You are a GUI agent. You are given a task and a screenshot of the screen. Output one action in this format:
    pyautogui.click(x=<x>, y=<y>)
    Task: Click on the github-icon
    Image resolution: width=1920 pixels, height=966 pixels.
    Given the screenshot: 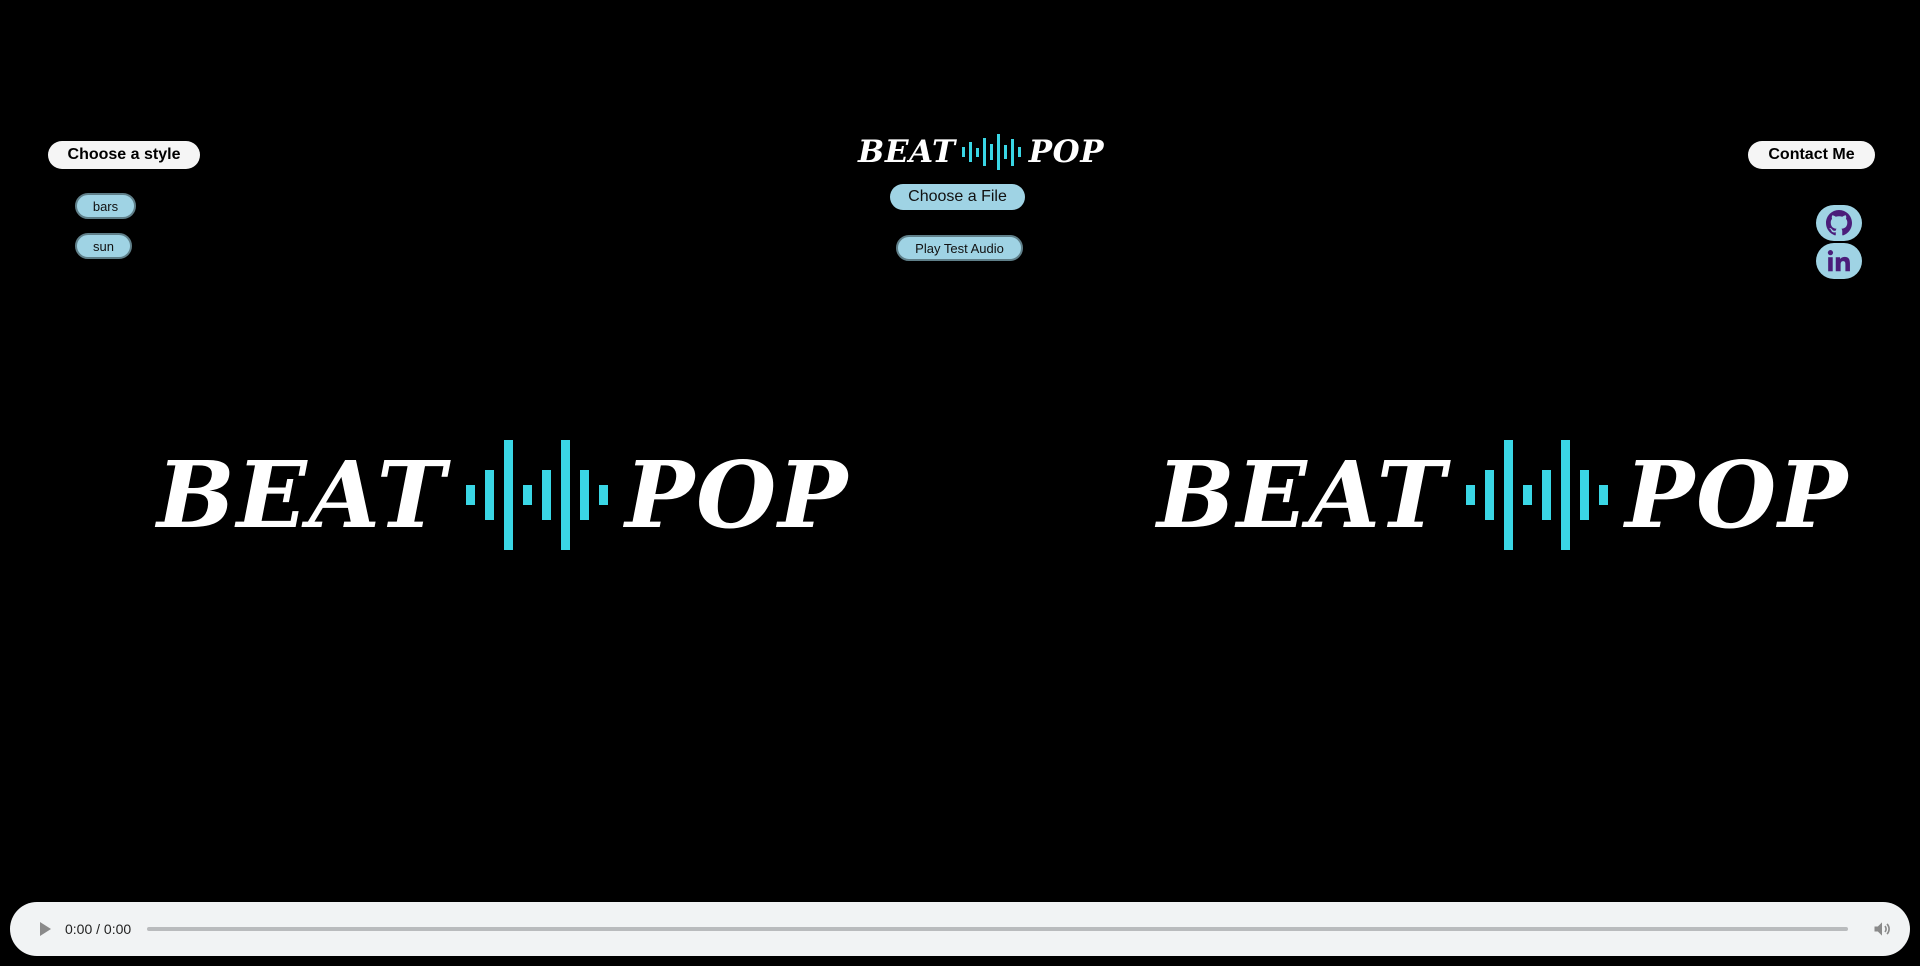 What is the action you would take?
    pyautogui.click(x=1839, y=223)
    